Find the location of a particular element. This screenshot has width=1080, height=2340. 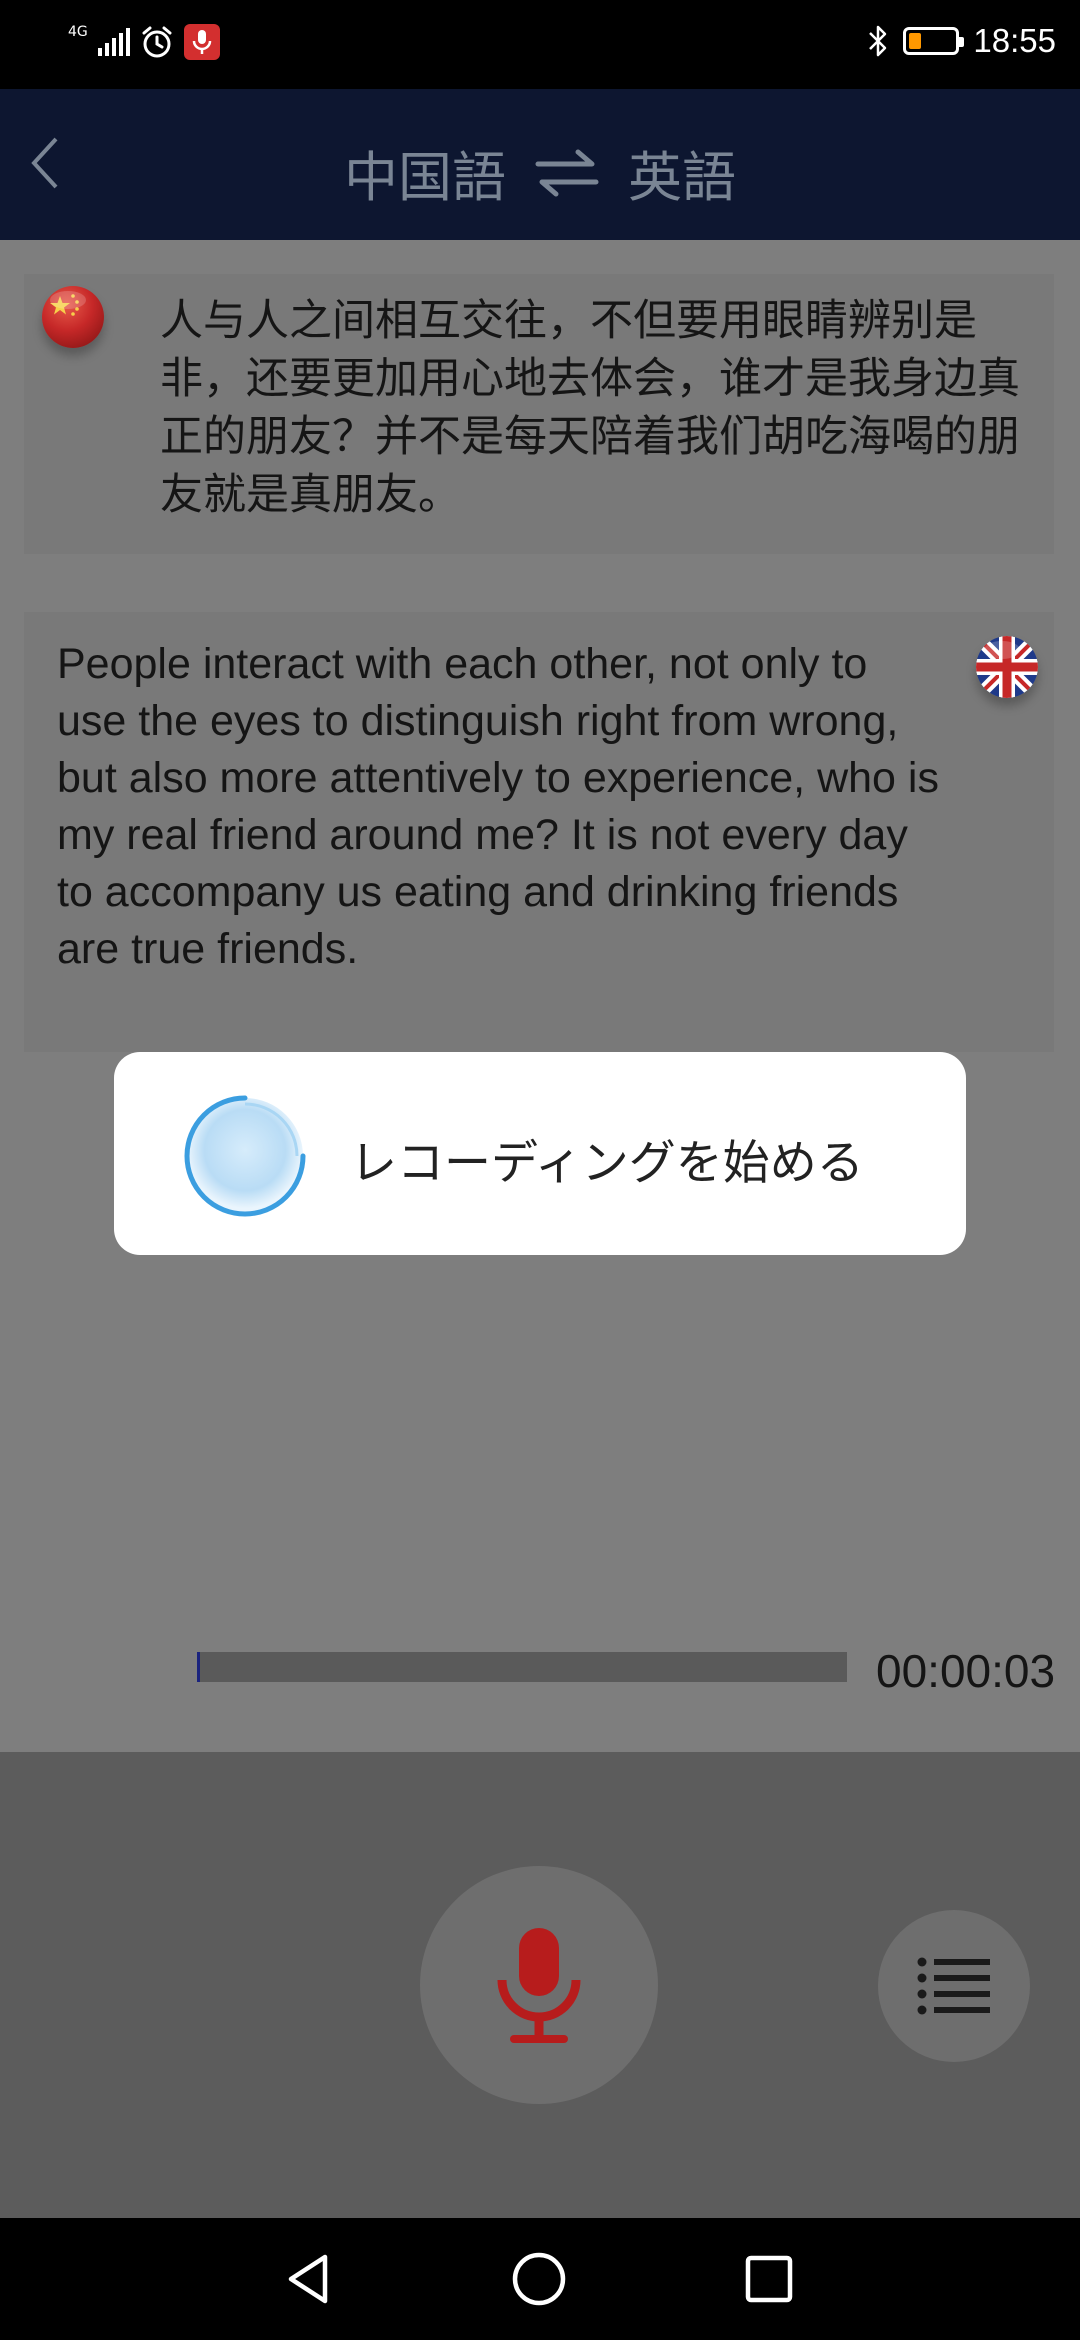

mic-recording-icon is located at coordinates (201, 42).